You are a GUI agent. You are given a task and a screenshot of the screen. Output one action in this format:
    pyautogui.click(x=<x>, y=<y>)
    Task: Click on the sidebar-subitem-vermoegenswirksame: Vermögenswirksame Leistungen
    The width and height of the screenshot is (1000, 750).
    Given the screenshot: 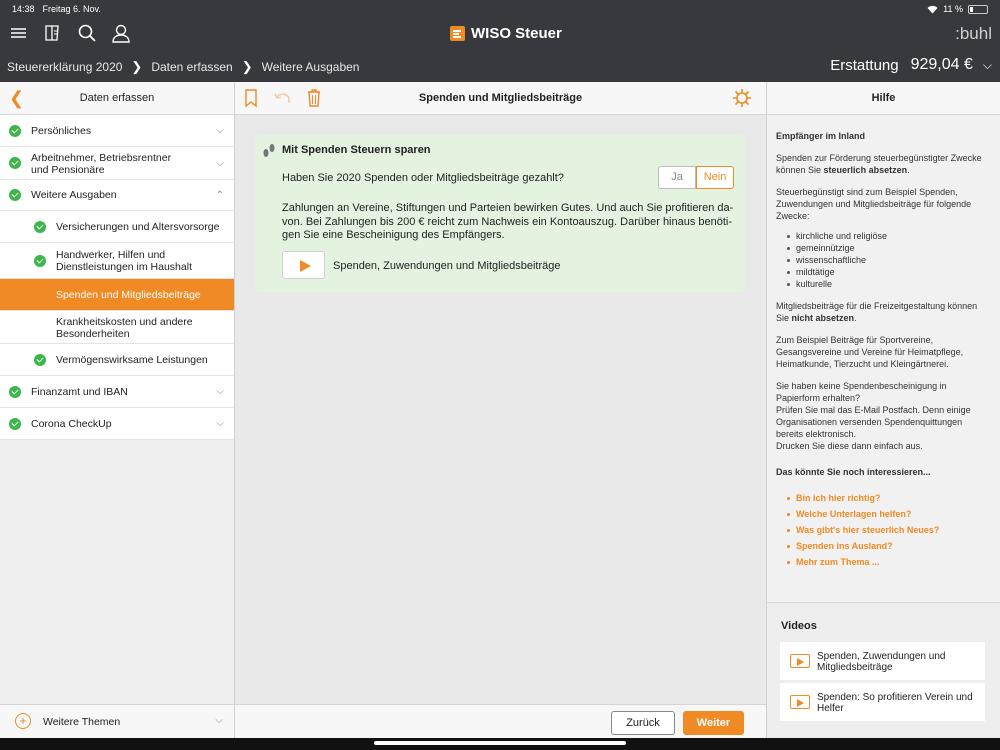 What is the action you would take?
    pyautogui.click(x=117, y=360)
    